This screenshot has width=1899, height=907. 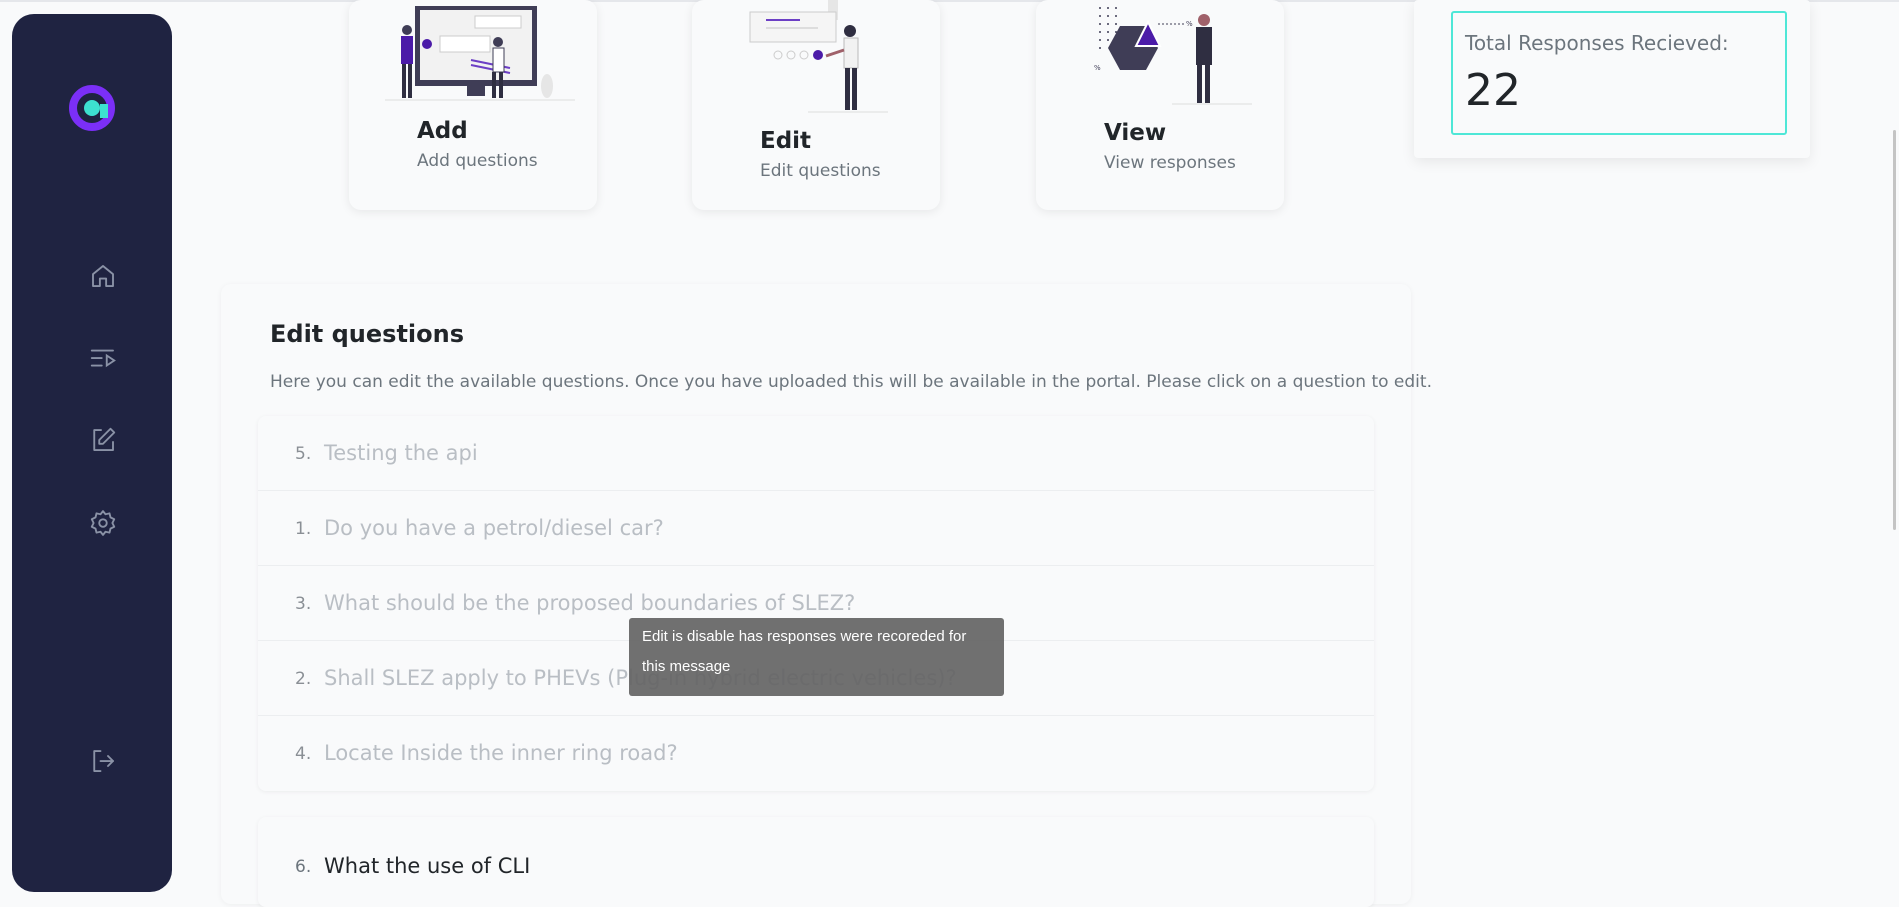 What do you see at coordinates (494, 528) in the screenshot?
I see `question-text: Do you have a petrol/diesel car?` at bounding box center [494, 528].